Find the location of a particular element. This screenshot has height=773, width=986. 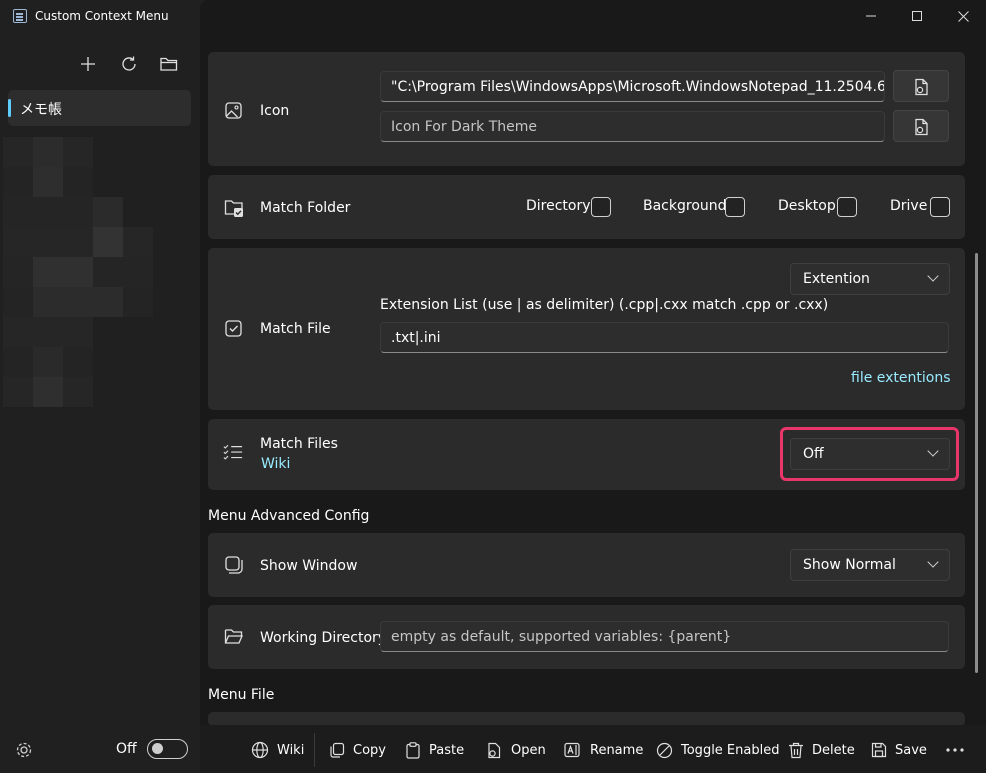

save-button: Save is located at coordinates (899, 750).